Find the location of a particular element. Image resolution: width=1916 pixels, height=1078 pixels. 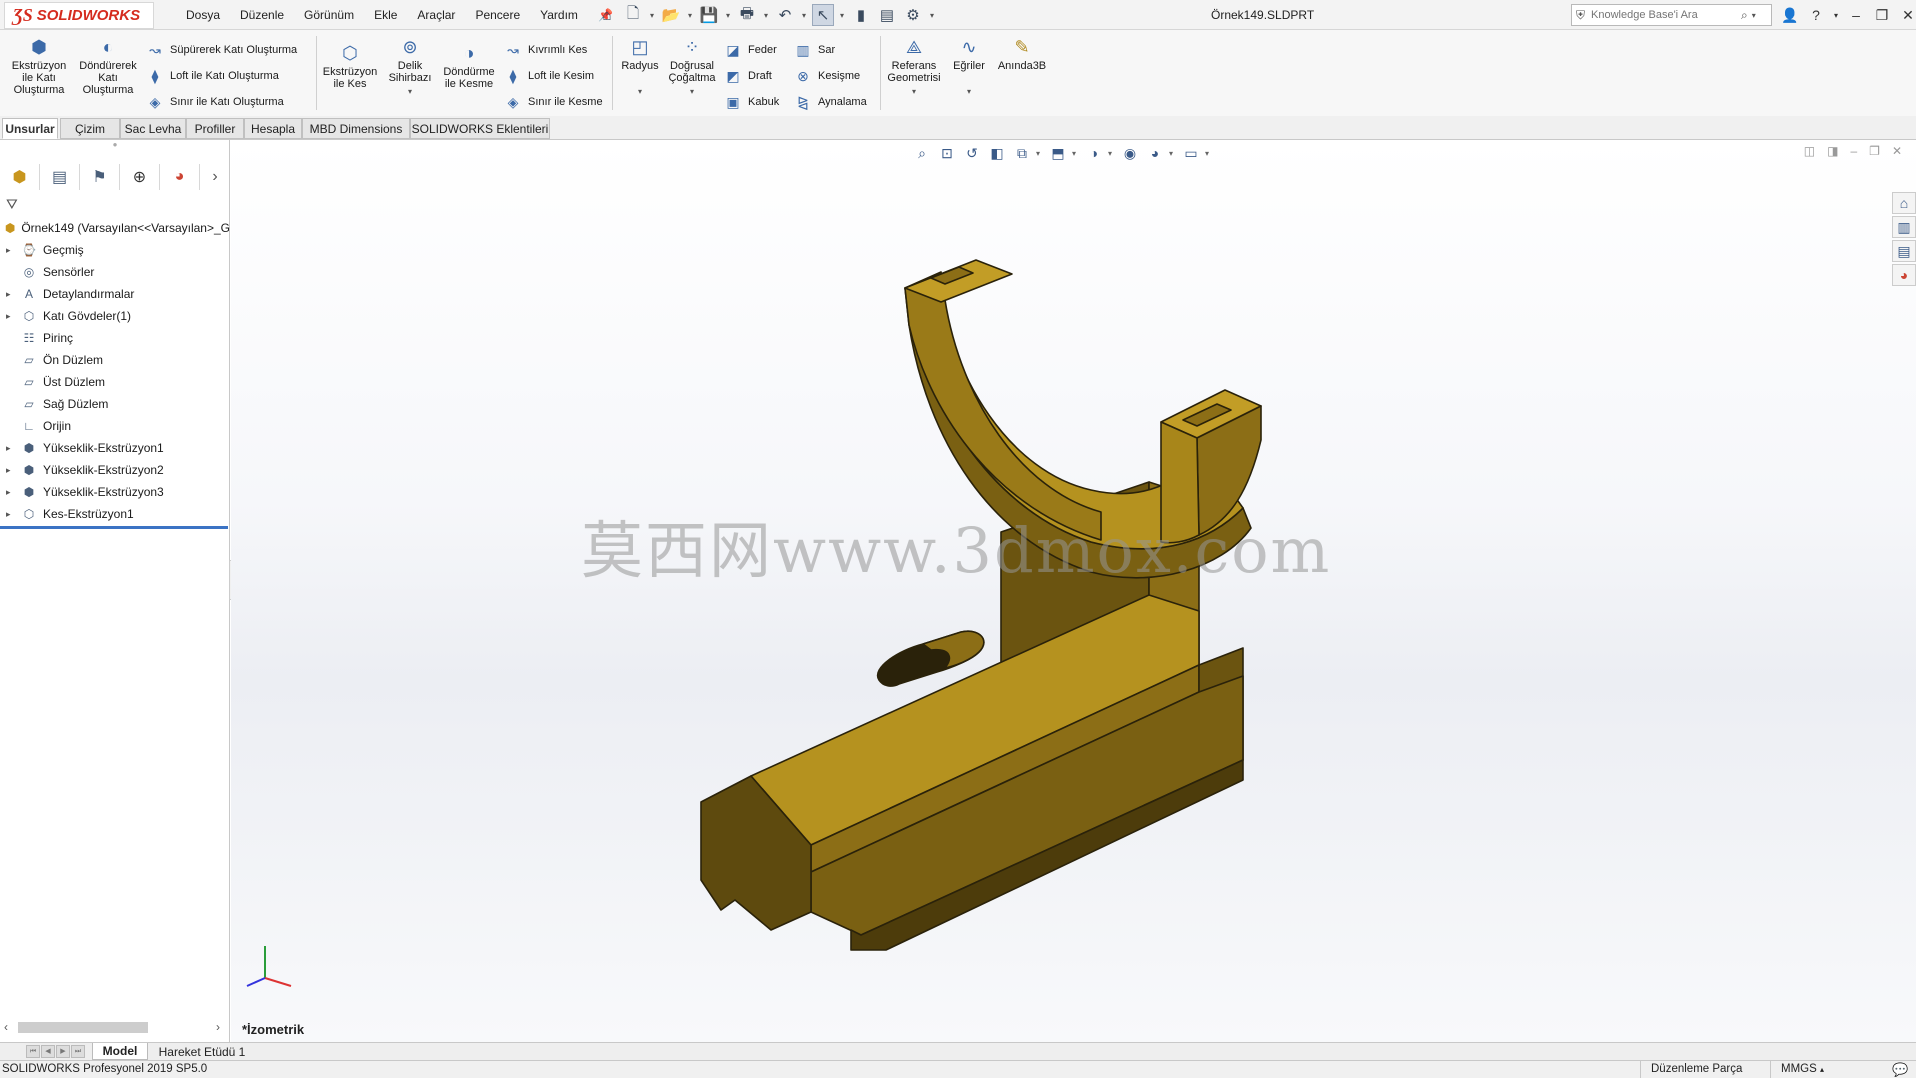

menu-file: Dosya is located at coordinates (203, 15).